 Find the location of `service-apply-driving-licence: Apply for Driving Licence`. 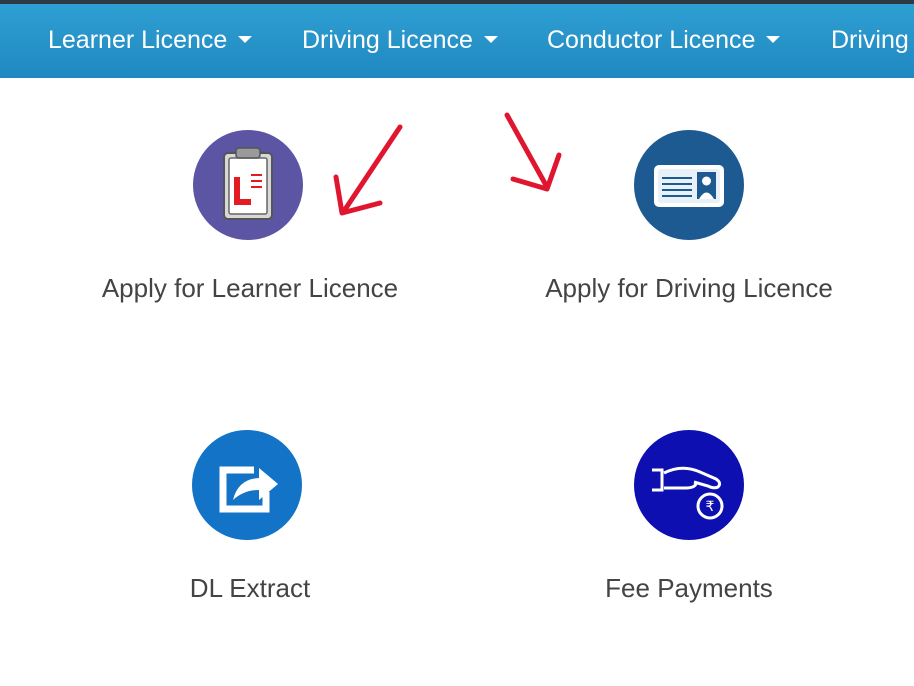

service-apply-driving-licence: Apply for Driving Licence is located at coordinates (689, 220).